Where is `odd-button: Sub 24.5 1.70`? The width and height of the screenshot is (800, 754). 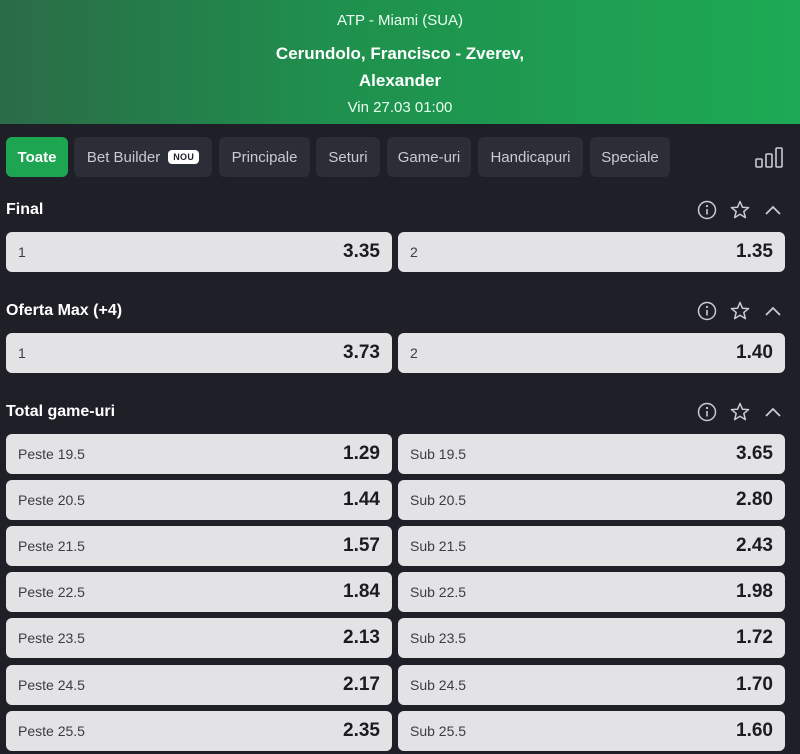 odd-button: Sub 24.5 1.70 is located at coordinates (591, 685).